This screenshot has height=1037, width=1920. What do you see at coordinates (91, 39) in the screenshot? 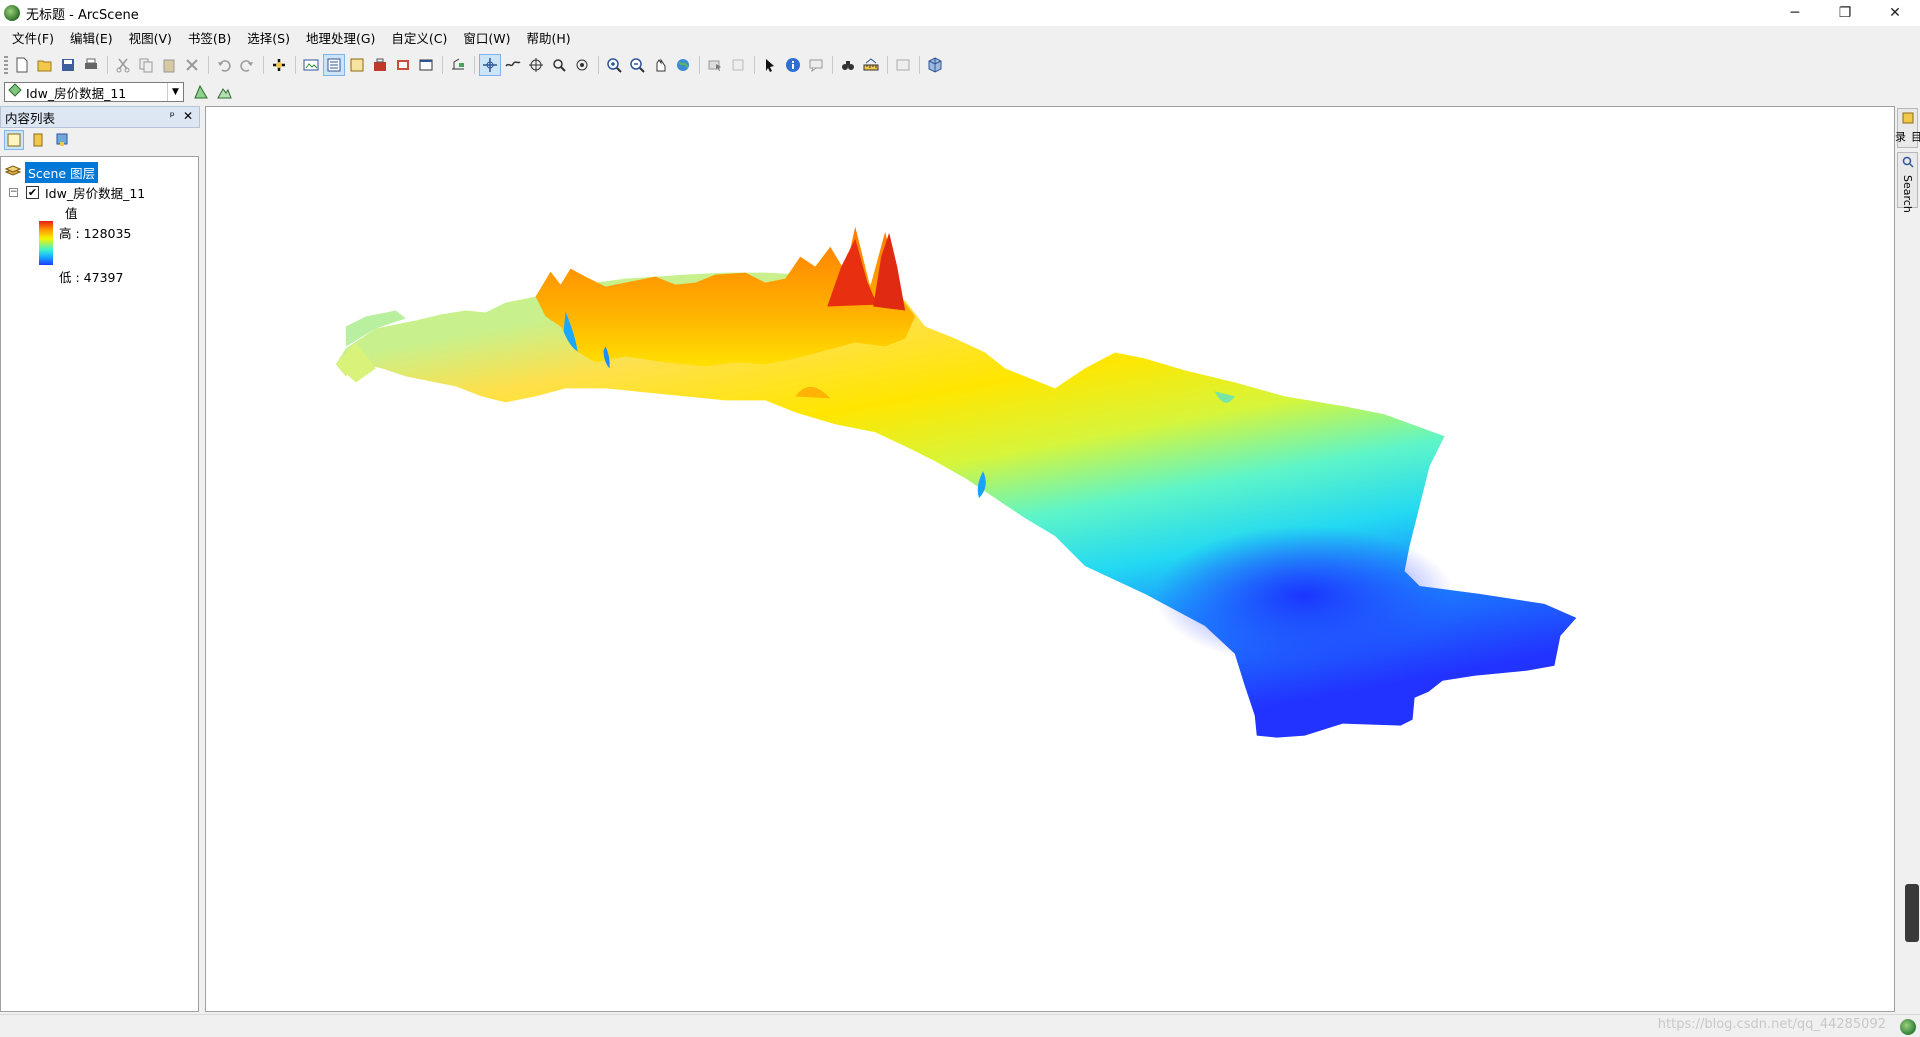
I see `menu-edit: 编辑(E)` at bounding box center [91, 39].